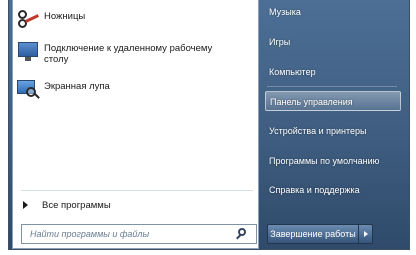 The width and height of the screenshot is (416, 255). What do you see at coordinates (138, 205) in the screenshot?
I see `all-programs-button: Все программы` at bounding box center [138, 205].